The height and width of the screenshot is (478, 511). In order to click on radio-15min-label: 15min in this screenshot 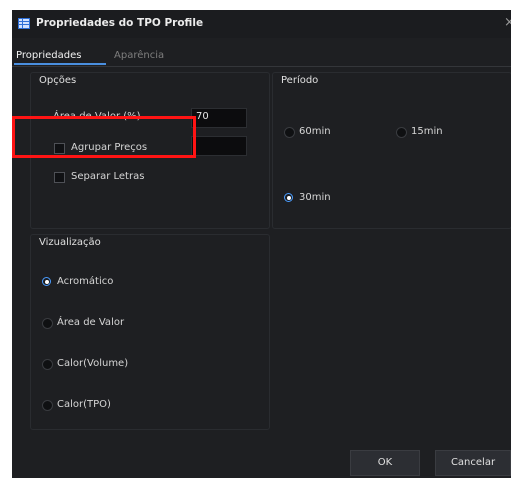, I will do `click(427, 131)`.